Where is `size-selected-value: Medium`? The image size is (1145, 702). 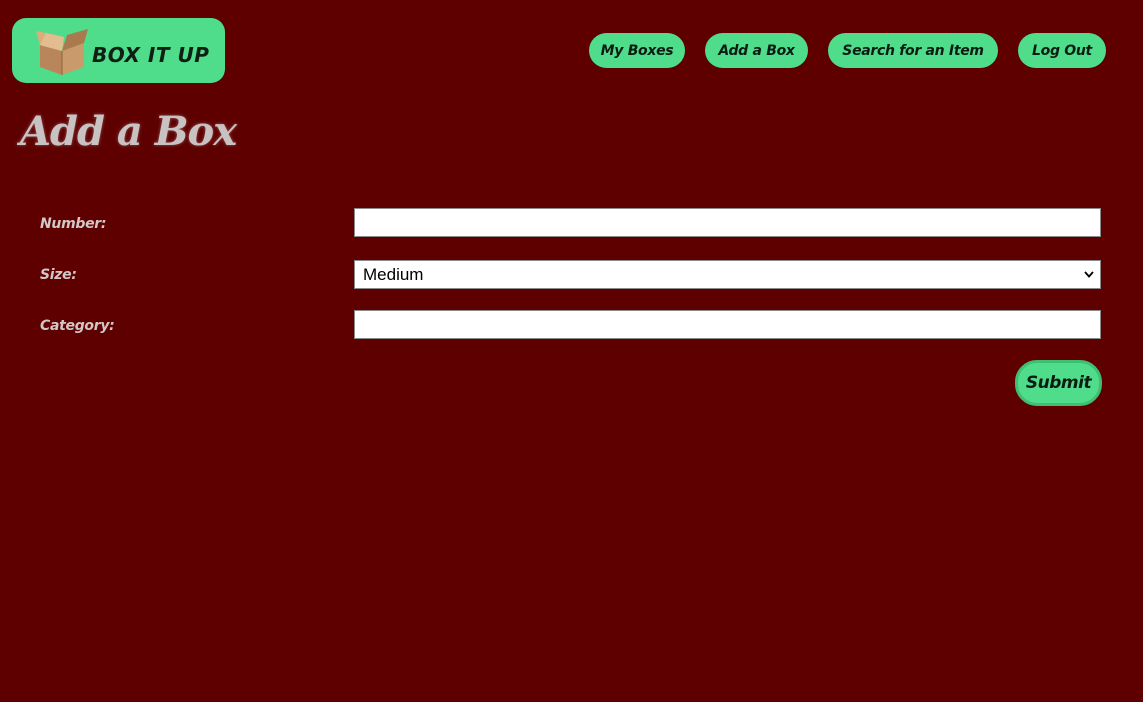 size-selected-value: Medium is located at coordinates (393, 274).